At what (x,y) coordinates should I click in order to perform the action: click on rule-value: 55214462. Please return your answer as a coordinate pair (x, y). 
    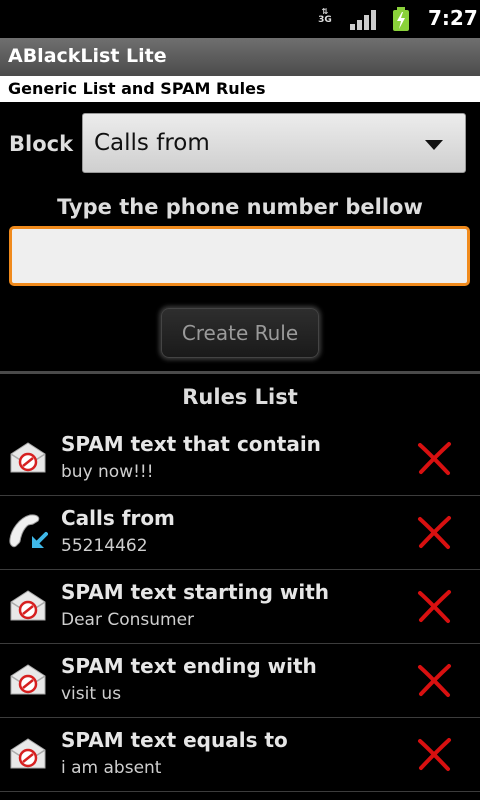
    Looking at the image, I should click on (104, 546).